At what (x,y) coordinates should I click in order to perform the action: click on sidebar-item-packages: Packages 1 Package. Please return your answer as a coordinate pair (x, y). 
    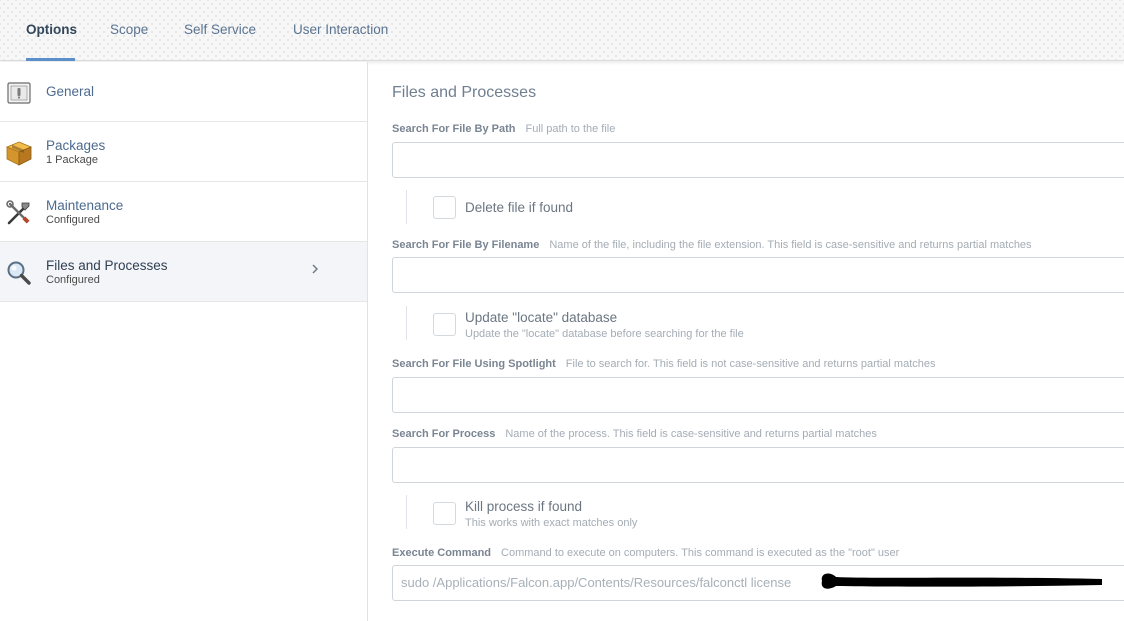
    Looking at the image, I should click on (183, 152).